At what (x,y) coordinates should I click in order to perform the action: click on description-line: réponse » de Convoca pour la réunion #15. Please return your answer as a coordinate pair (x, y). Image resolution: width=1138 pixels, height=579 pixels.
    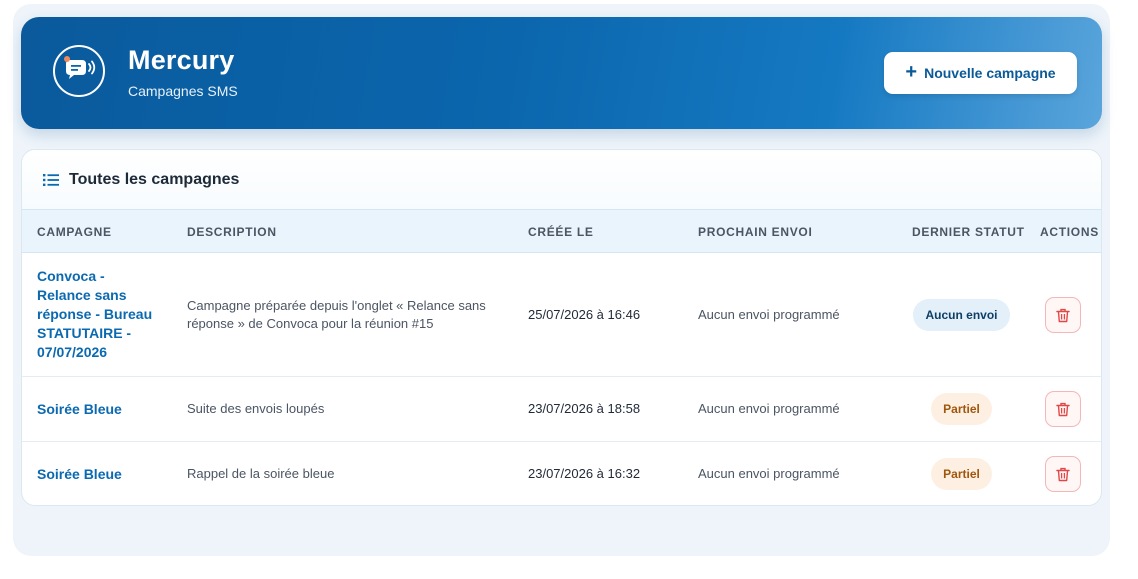
    Looking at the image, I should click on (310, 323).